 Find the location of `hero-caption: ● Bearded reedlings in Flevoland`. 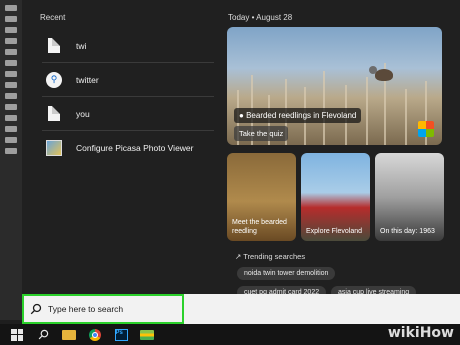

hero-caption: ● Bearded reedlings in Flevoland is located at coordinates (298, 115).